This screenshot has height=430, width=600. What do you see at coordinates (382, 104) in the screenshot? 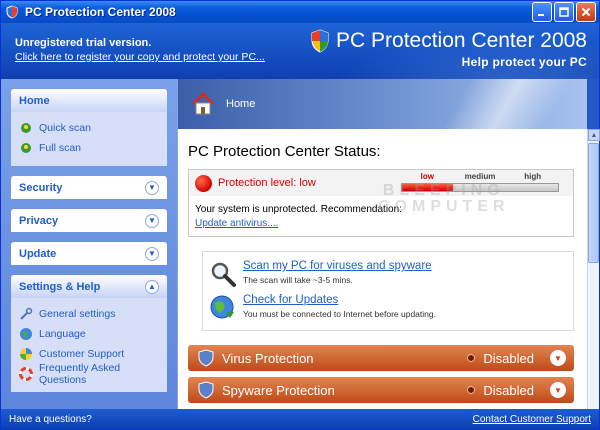
I see `content-header: Home` at bounding box center [382, 104].